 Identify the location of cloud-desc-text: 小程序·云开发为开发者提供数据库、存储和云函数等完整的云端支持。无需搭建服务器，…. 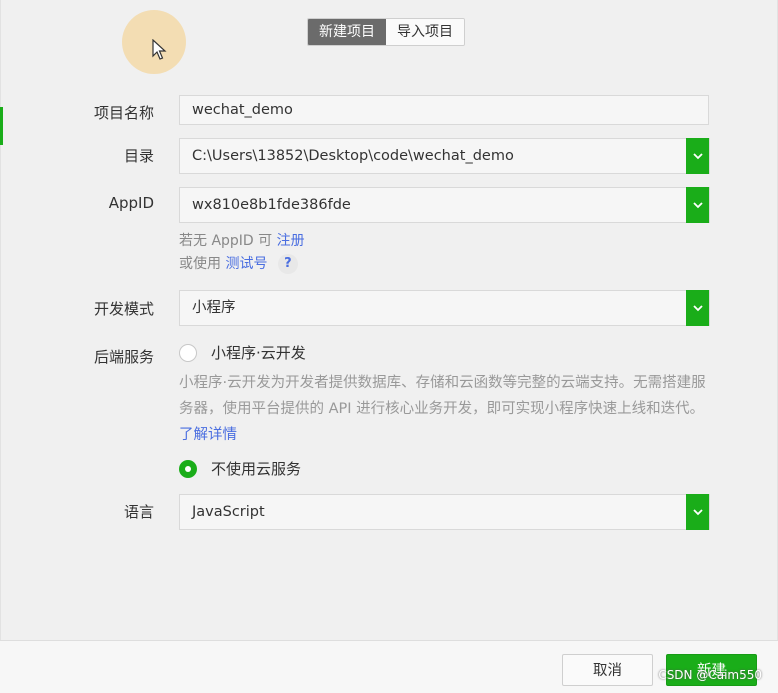
(442, 396).